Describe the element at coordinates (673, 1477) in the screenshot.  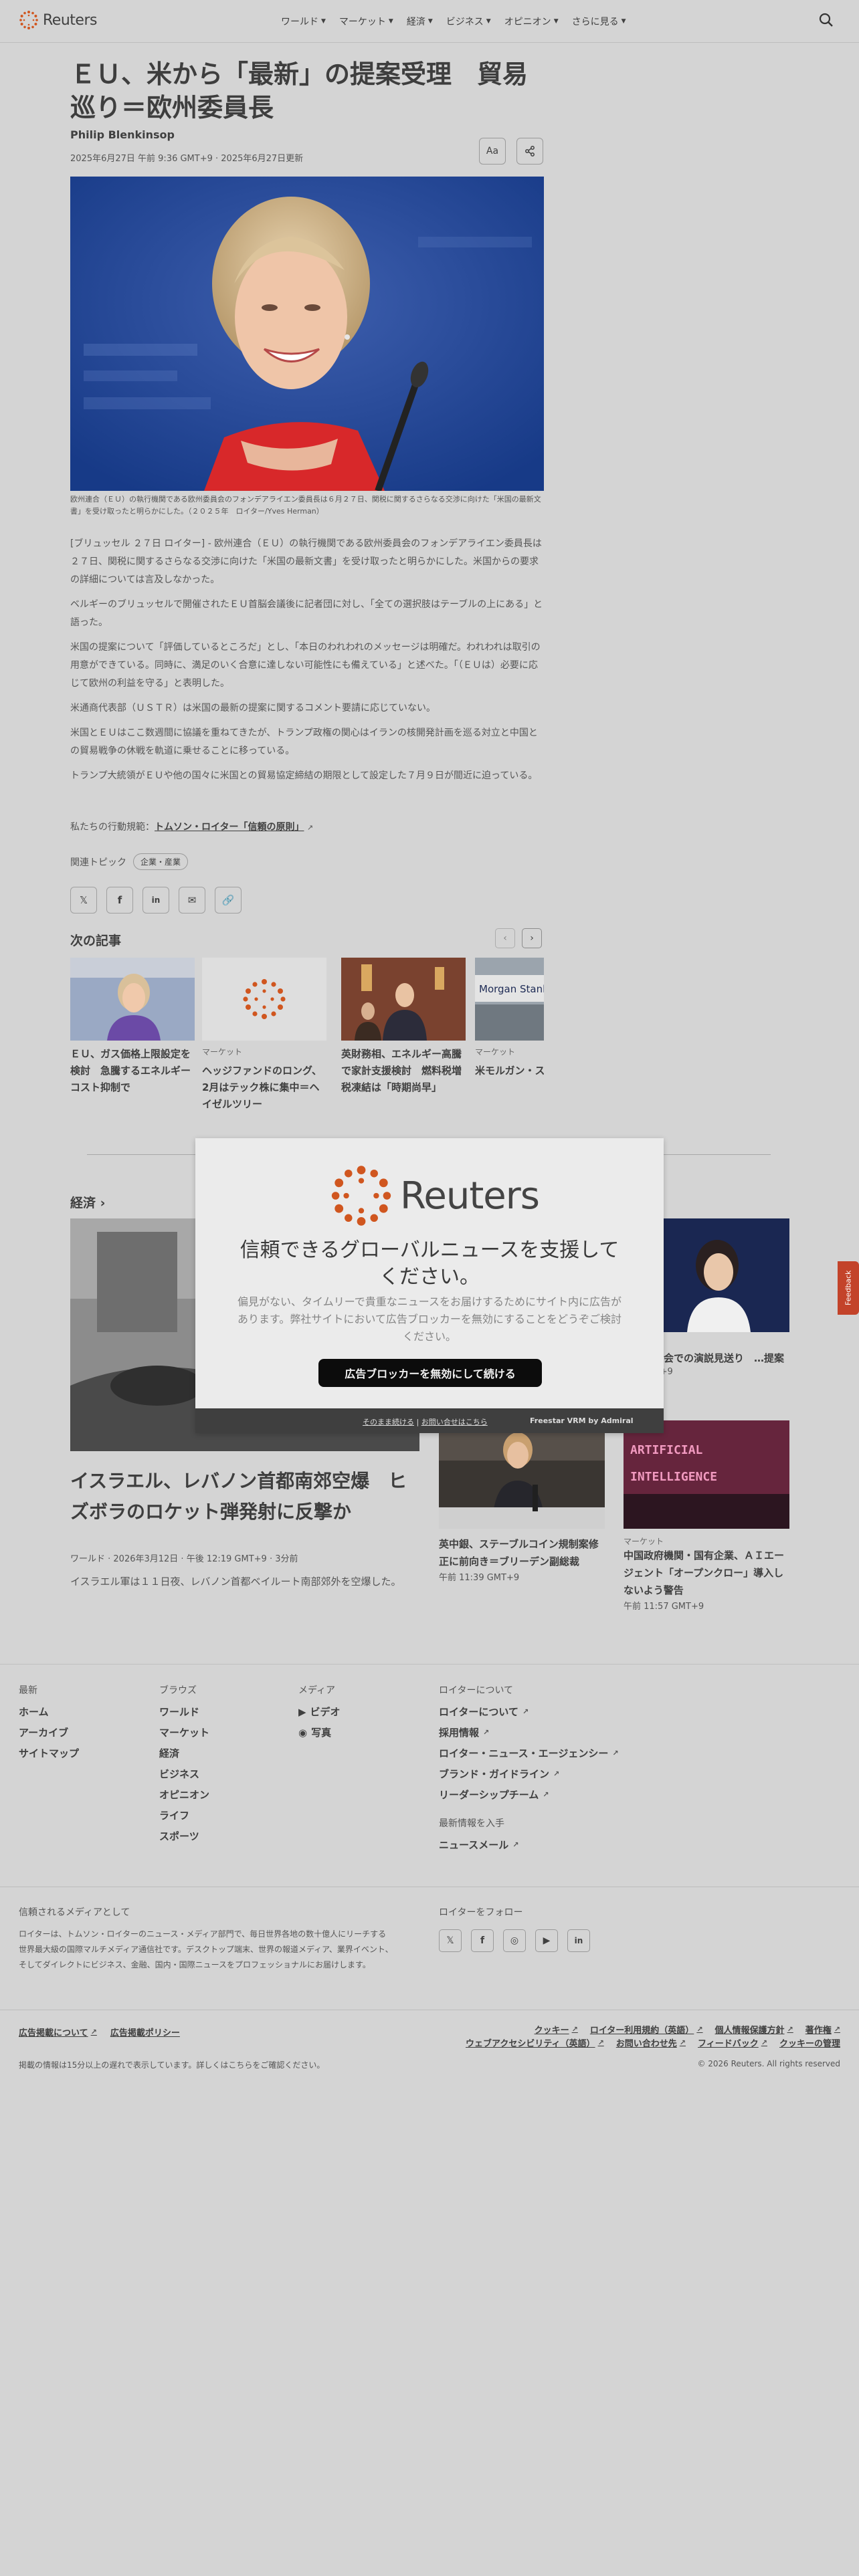
I see `svg-text: INTELLIGENCE` at that location.